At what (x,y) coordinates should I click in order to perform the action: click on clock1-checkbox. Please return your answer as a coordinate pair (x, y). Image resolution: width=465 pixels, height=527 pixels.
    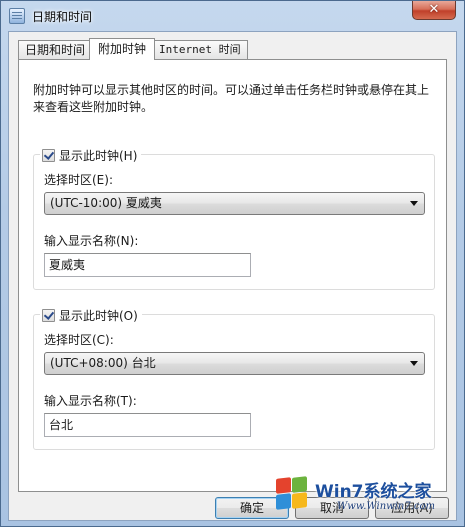
    Looking at the image, I should click on (48, 155).